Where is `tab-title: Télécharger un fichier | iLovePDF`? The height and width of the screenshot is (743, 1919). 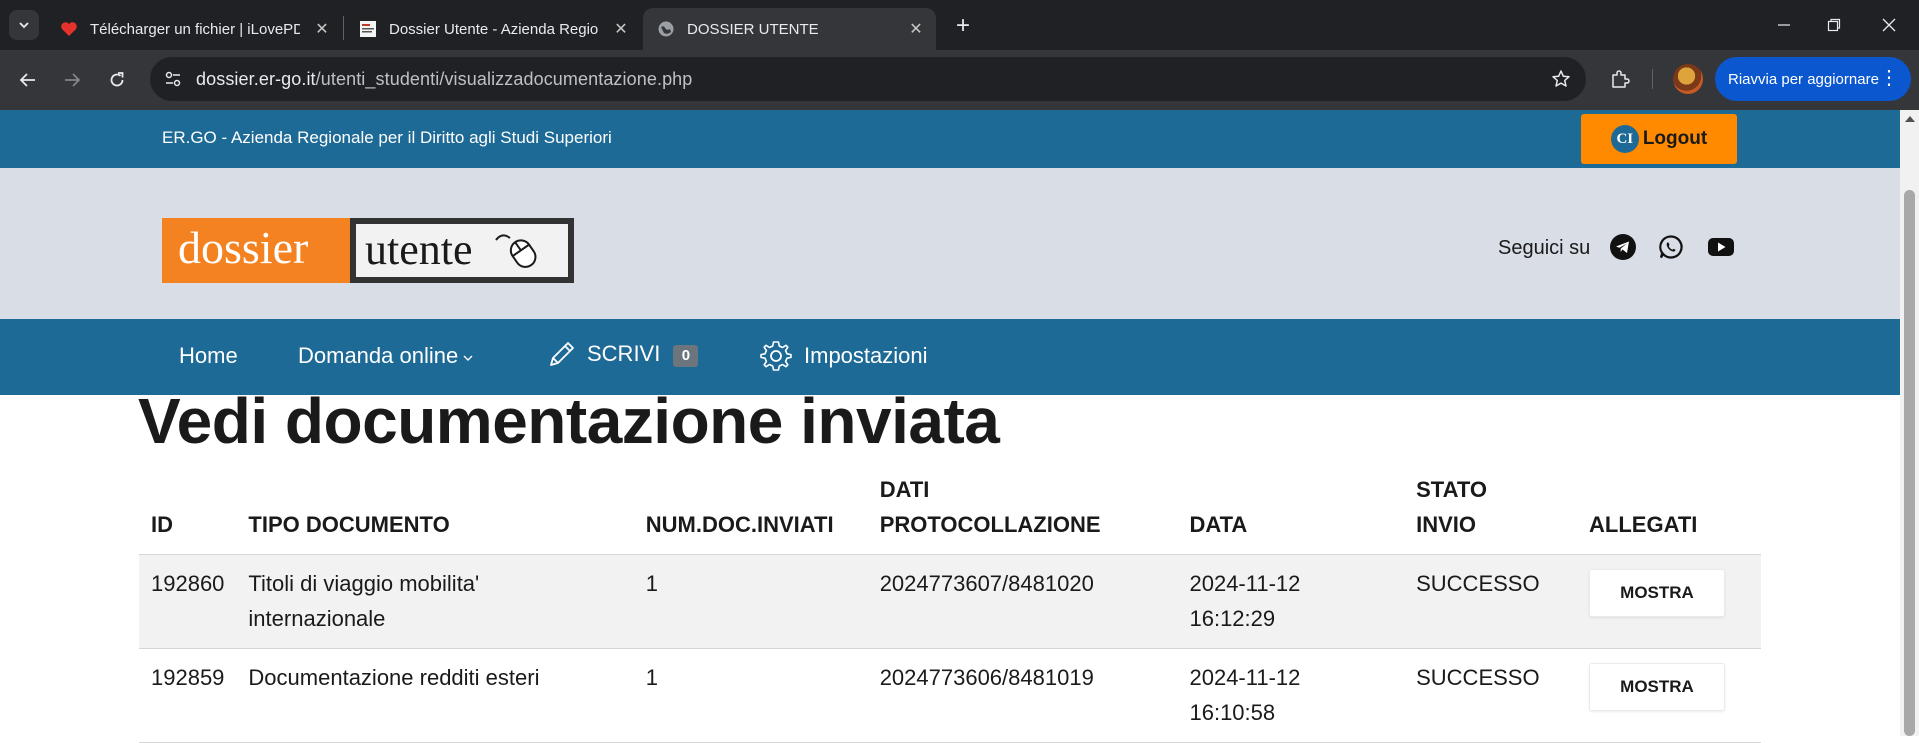
tab-title: Télécharger un fichier | iLovePDF is located at coordinates (195, 29).